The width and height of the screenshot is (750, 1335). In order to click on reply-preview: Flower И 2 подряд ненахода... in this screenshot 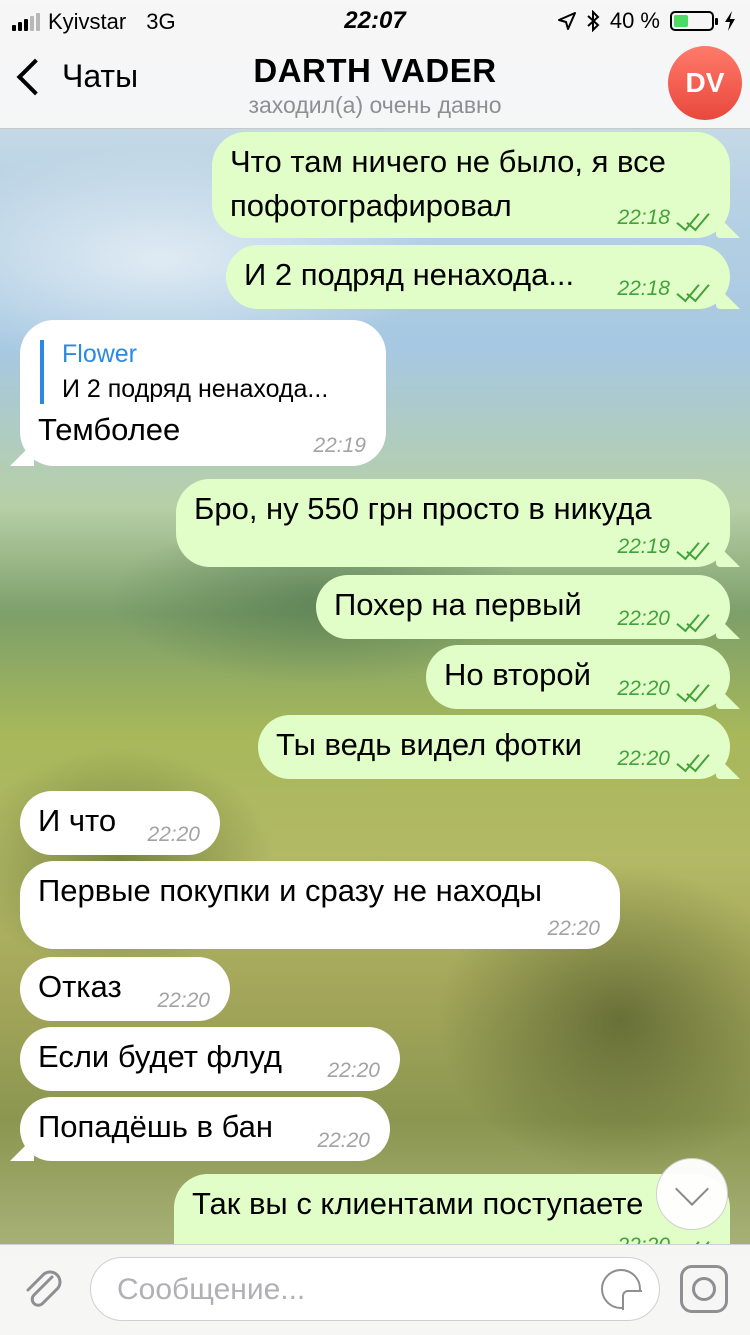, I will do `click(204, 372)`.